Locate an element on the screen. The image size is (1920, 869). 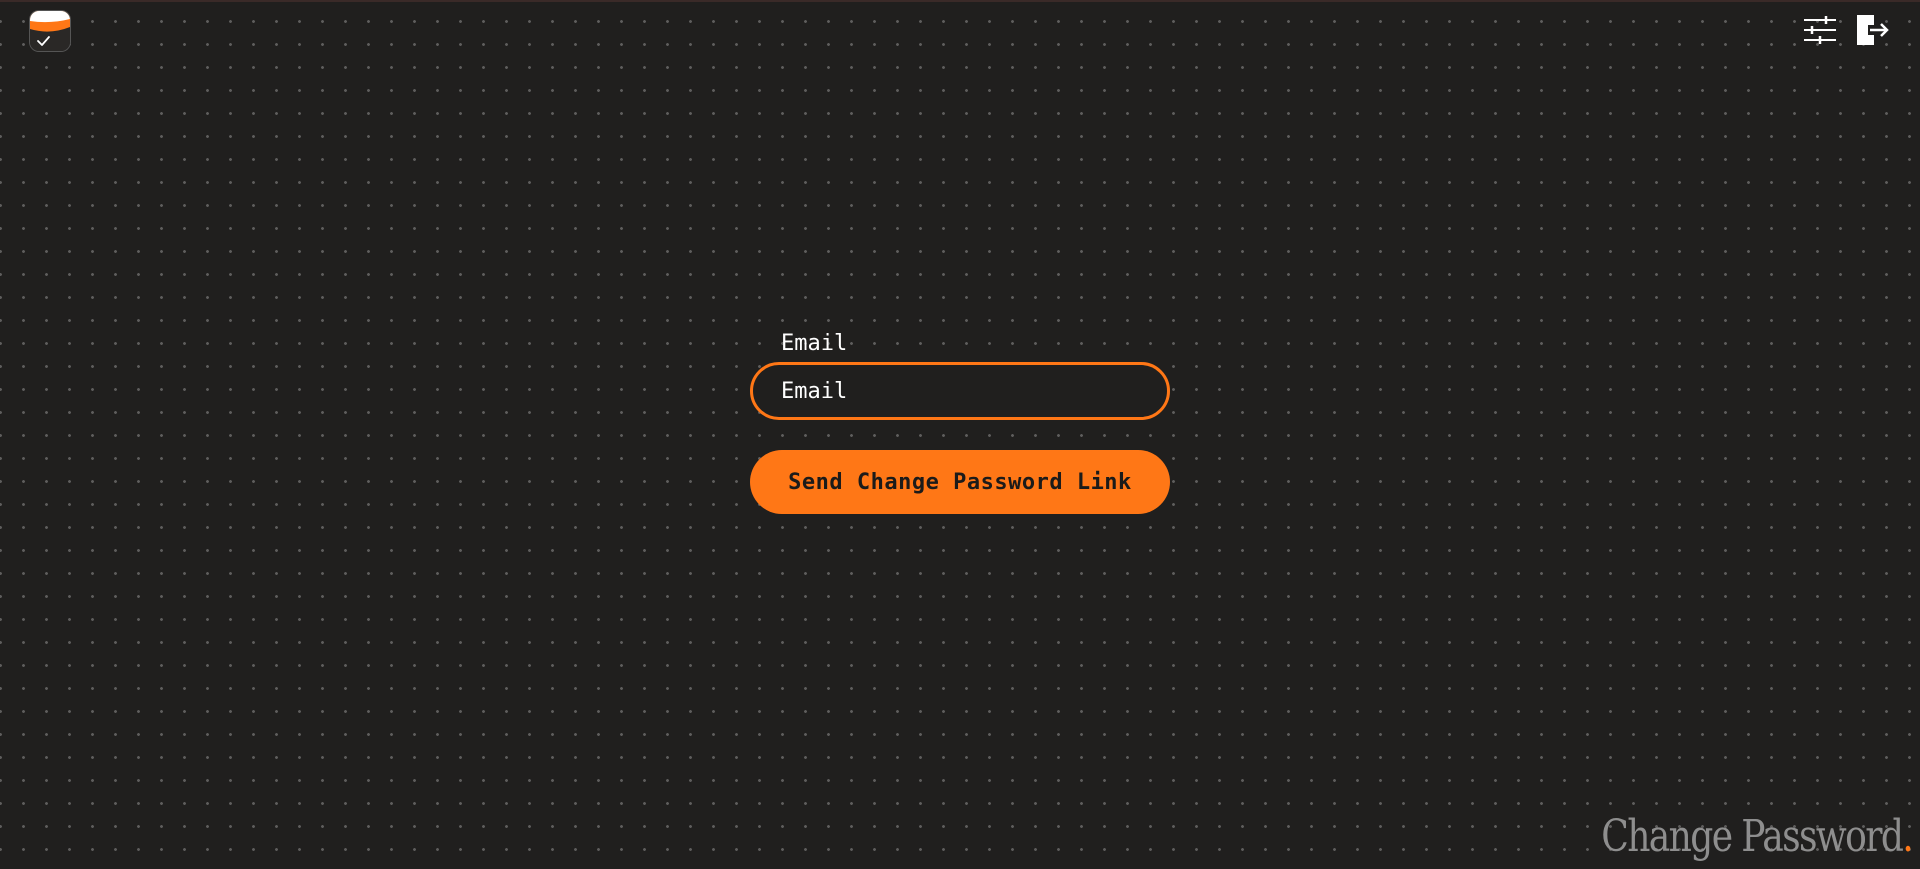
top-border is located at coordinates (960, 1).